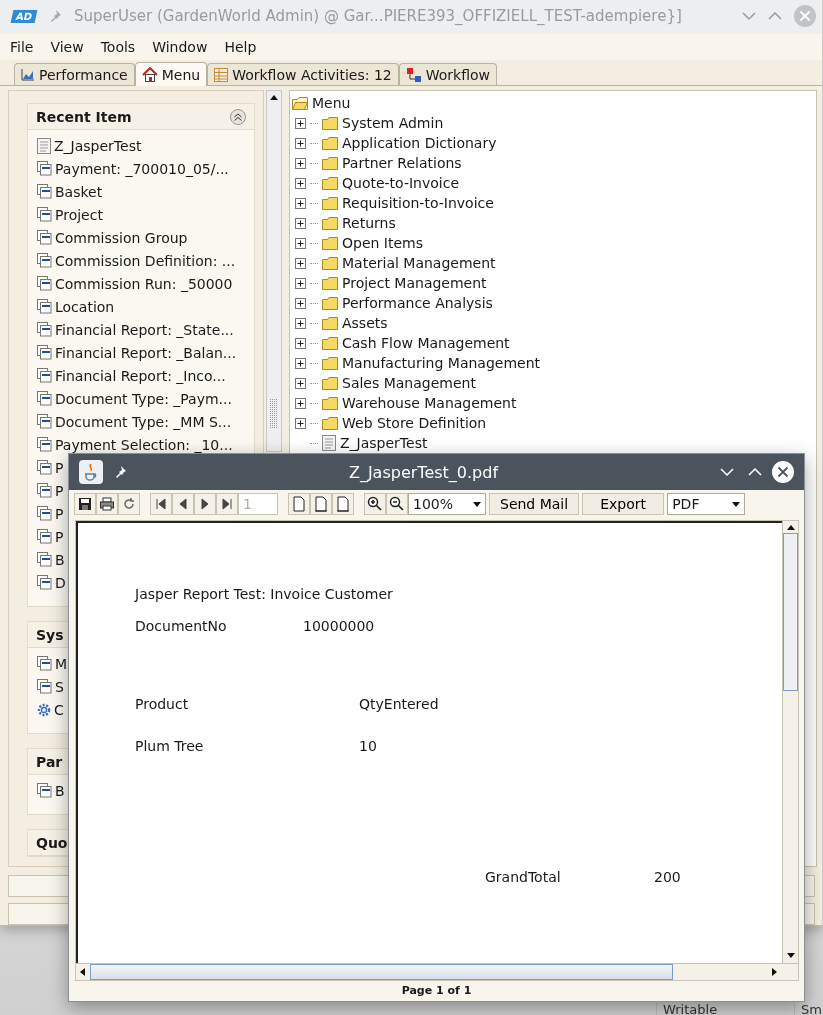 This screenshot has height=1015, width=823. I want to click on tree-item: Menu, so click(331, 103).